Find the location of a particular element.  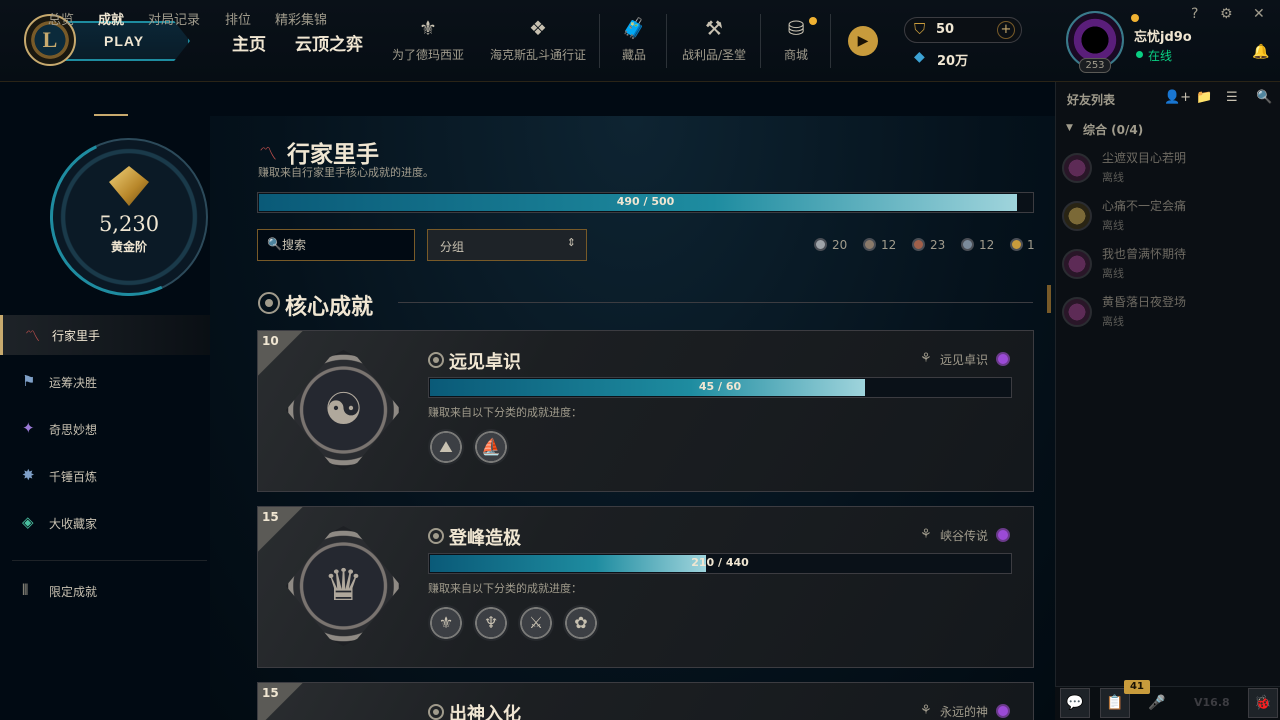

riot-points-icon: ⛉ is located at coordinates (920, 29).